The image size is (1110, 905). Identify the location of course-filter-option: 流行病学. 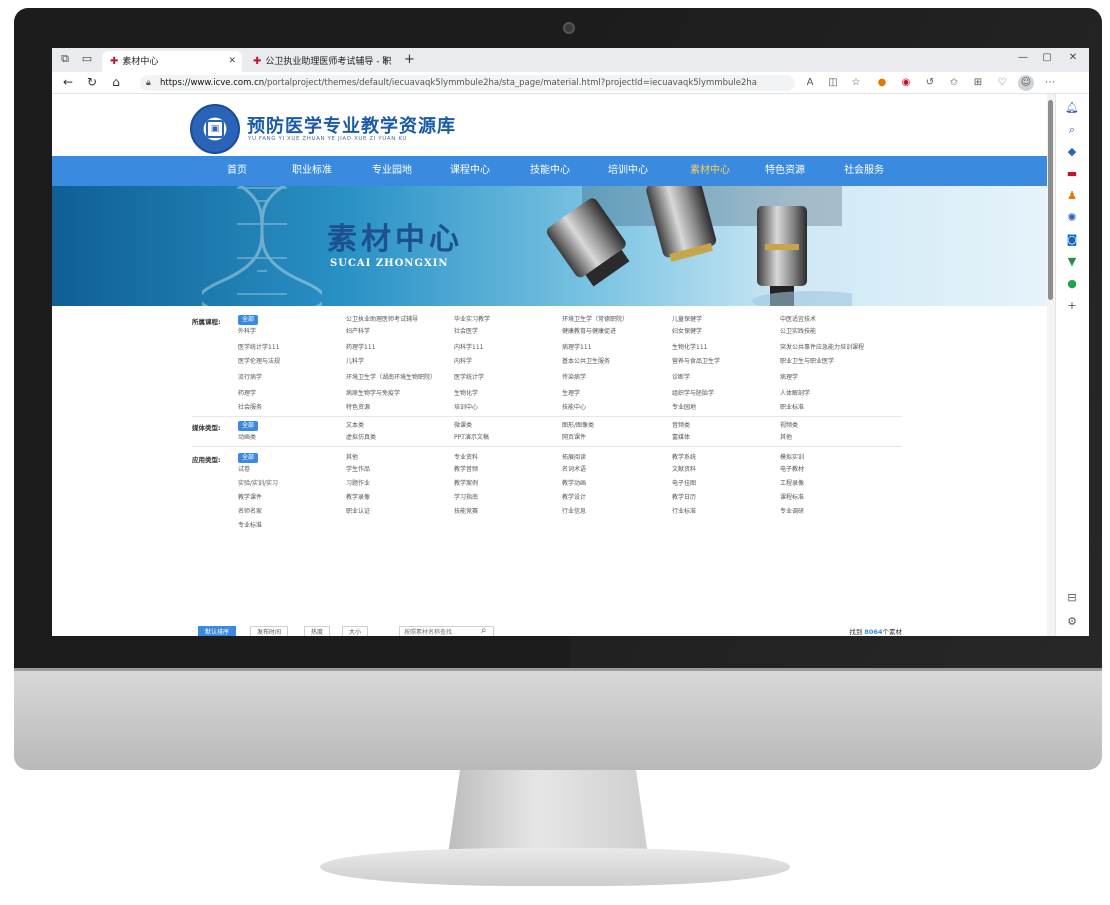
(250, 378).